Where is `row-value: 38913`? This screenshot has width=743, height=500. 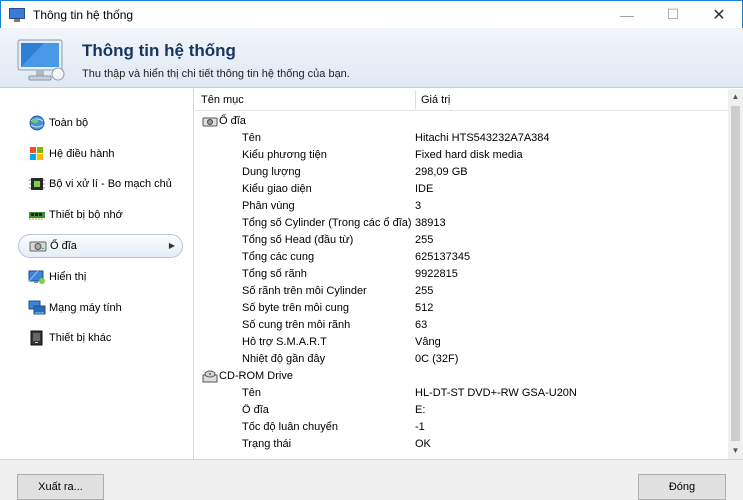 row-value: 38913 is located at coordinates (430, 223).